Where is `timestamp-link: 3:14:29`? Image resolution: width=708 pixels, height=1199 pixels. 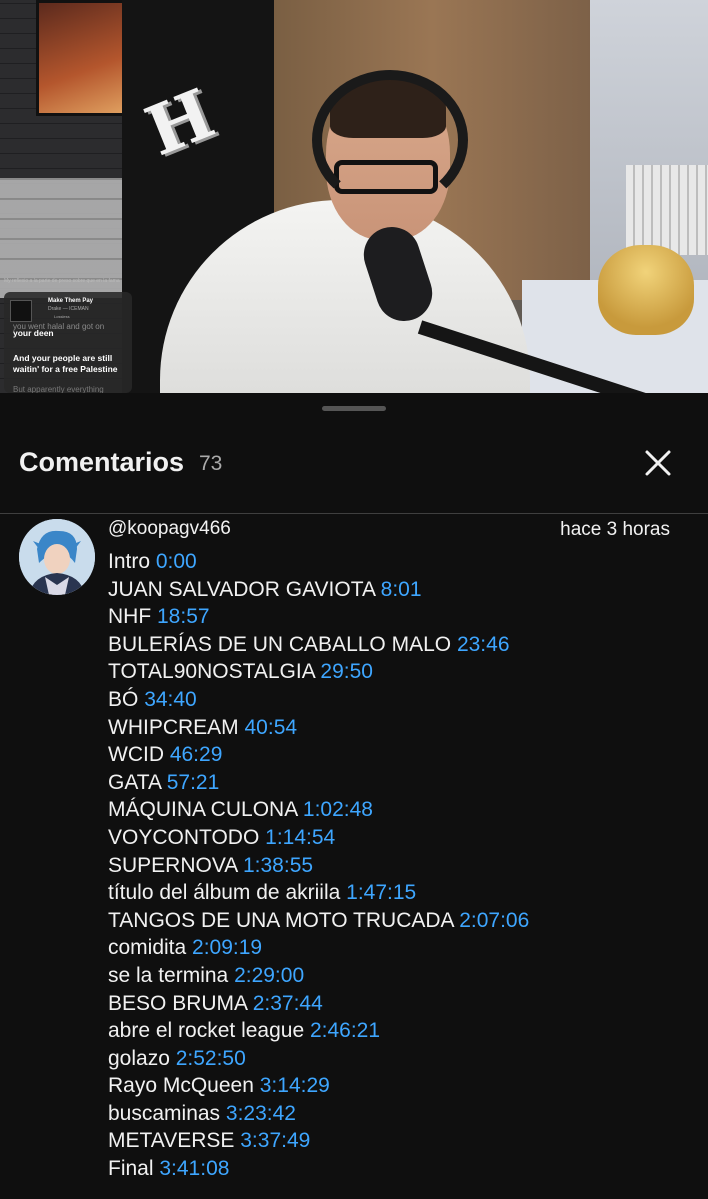 timestamp-link: 3:14:29 is located at coordinates (295, 1085).